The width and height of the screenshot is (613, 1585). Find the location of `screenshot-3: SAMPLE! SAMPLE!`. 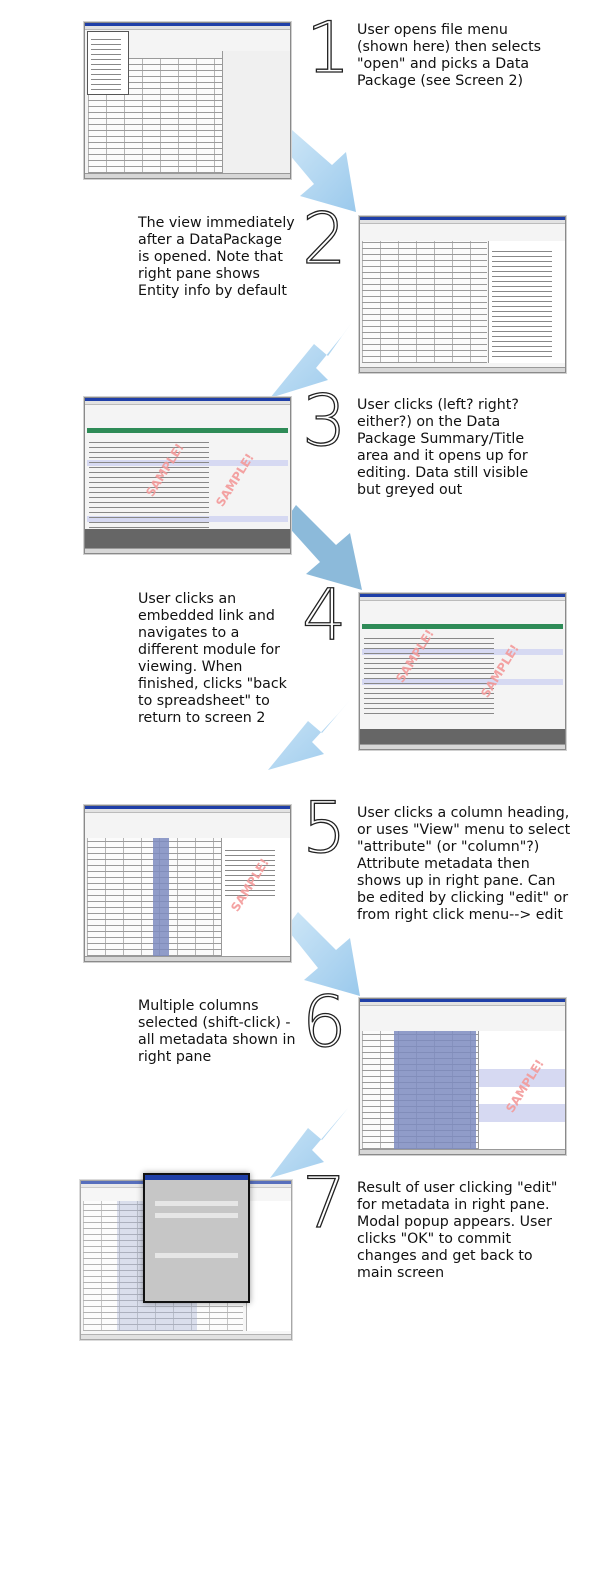

screenshot-3: SAMPLE! SAMPLE! is located at coordinates (187, 475).